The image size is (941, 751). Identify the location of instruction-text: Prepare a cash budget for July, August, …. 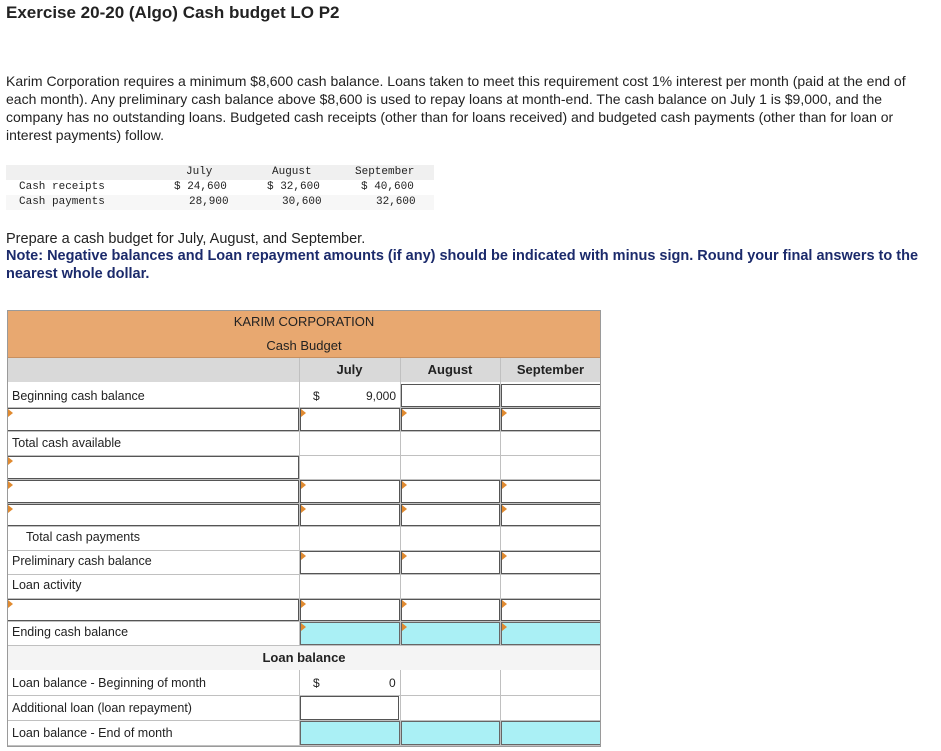
(186, 239).